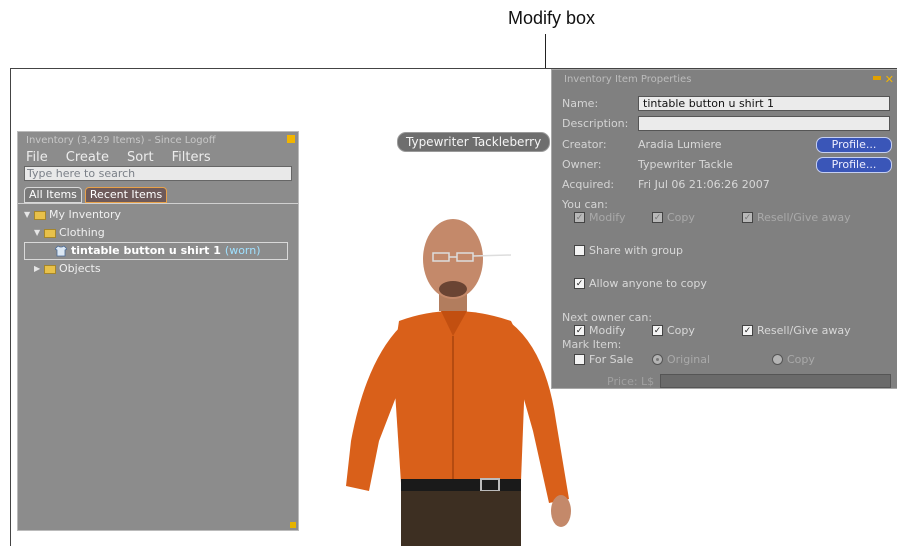  Describe the element at coordinates (764, 123) in the screenshot. I see `description-field` at that location.